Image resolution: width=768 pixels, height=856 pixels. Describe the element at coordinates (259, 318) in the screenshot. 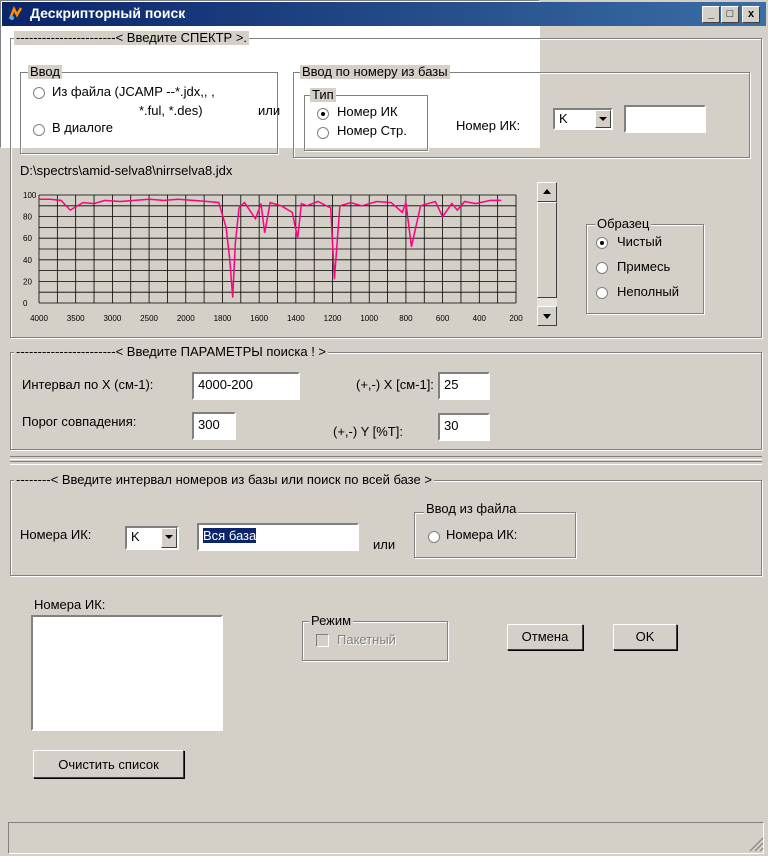

I see `x-tick-label: 1600` at that location.